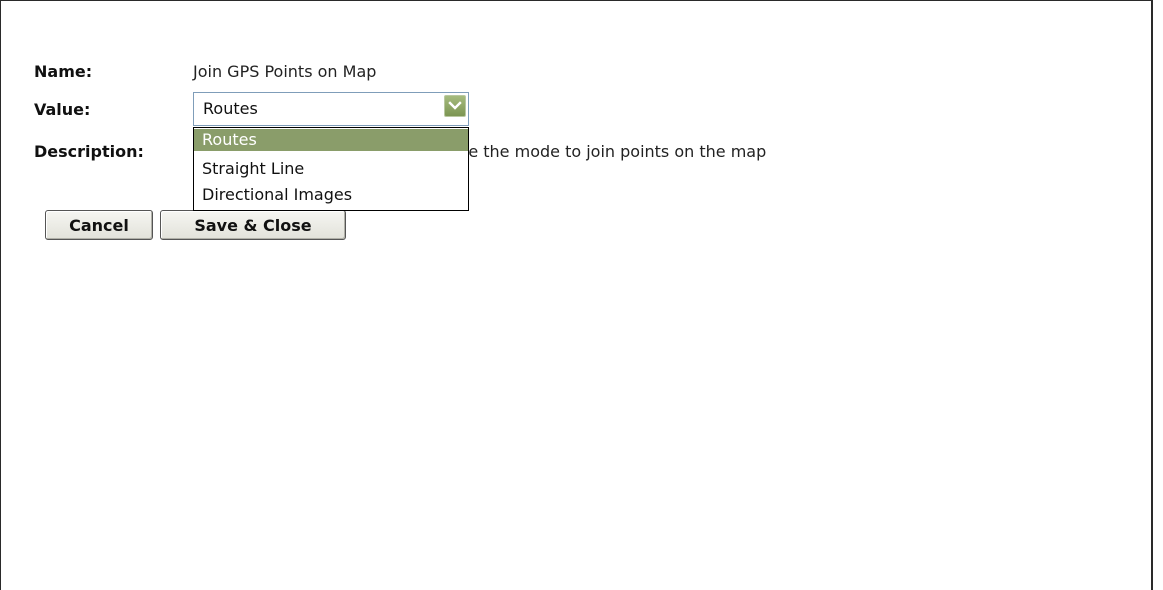  I want to click on value-select: Routes, so click(331, 109).